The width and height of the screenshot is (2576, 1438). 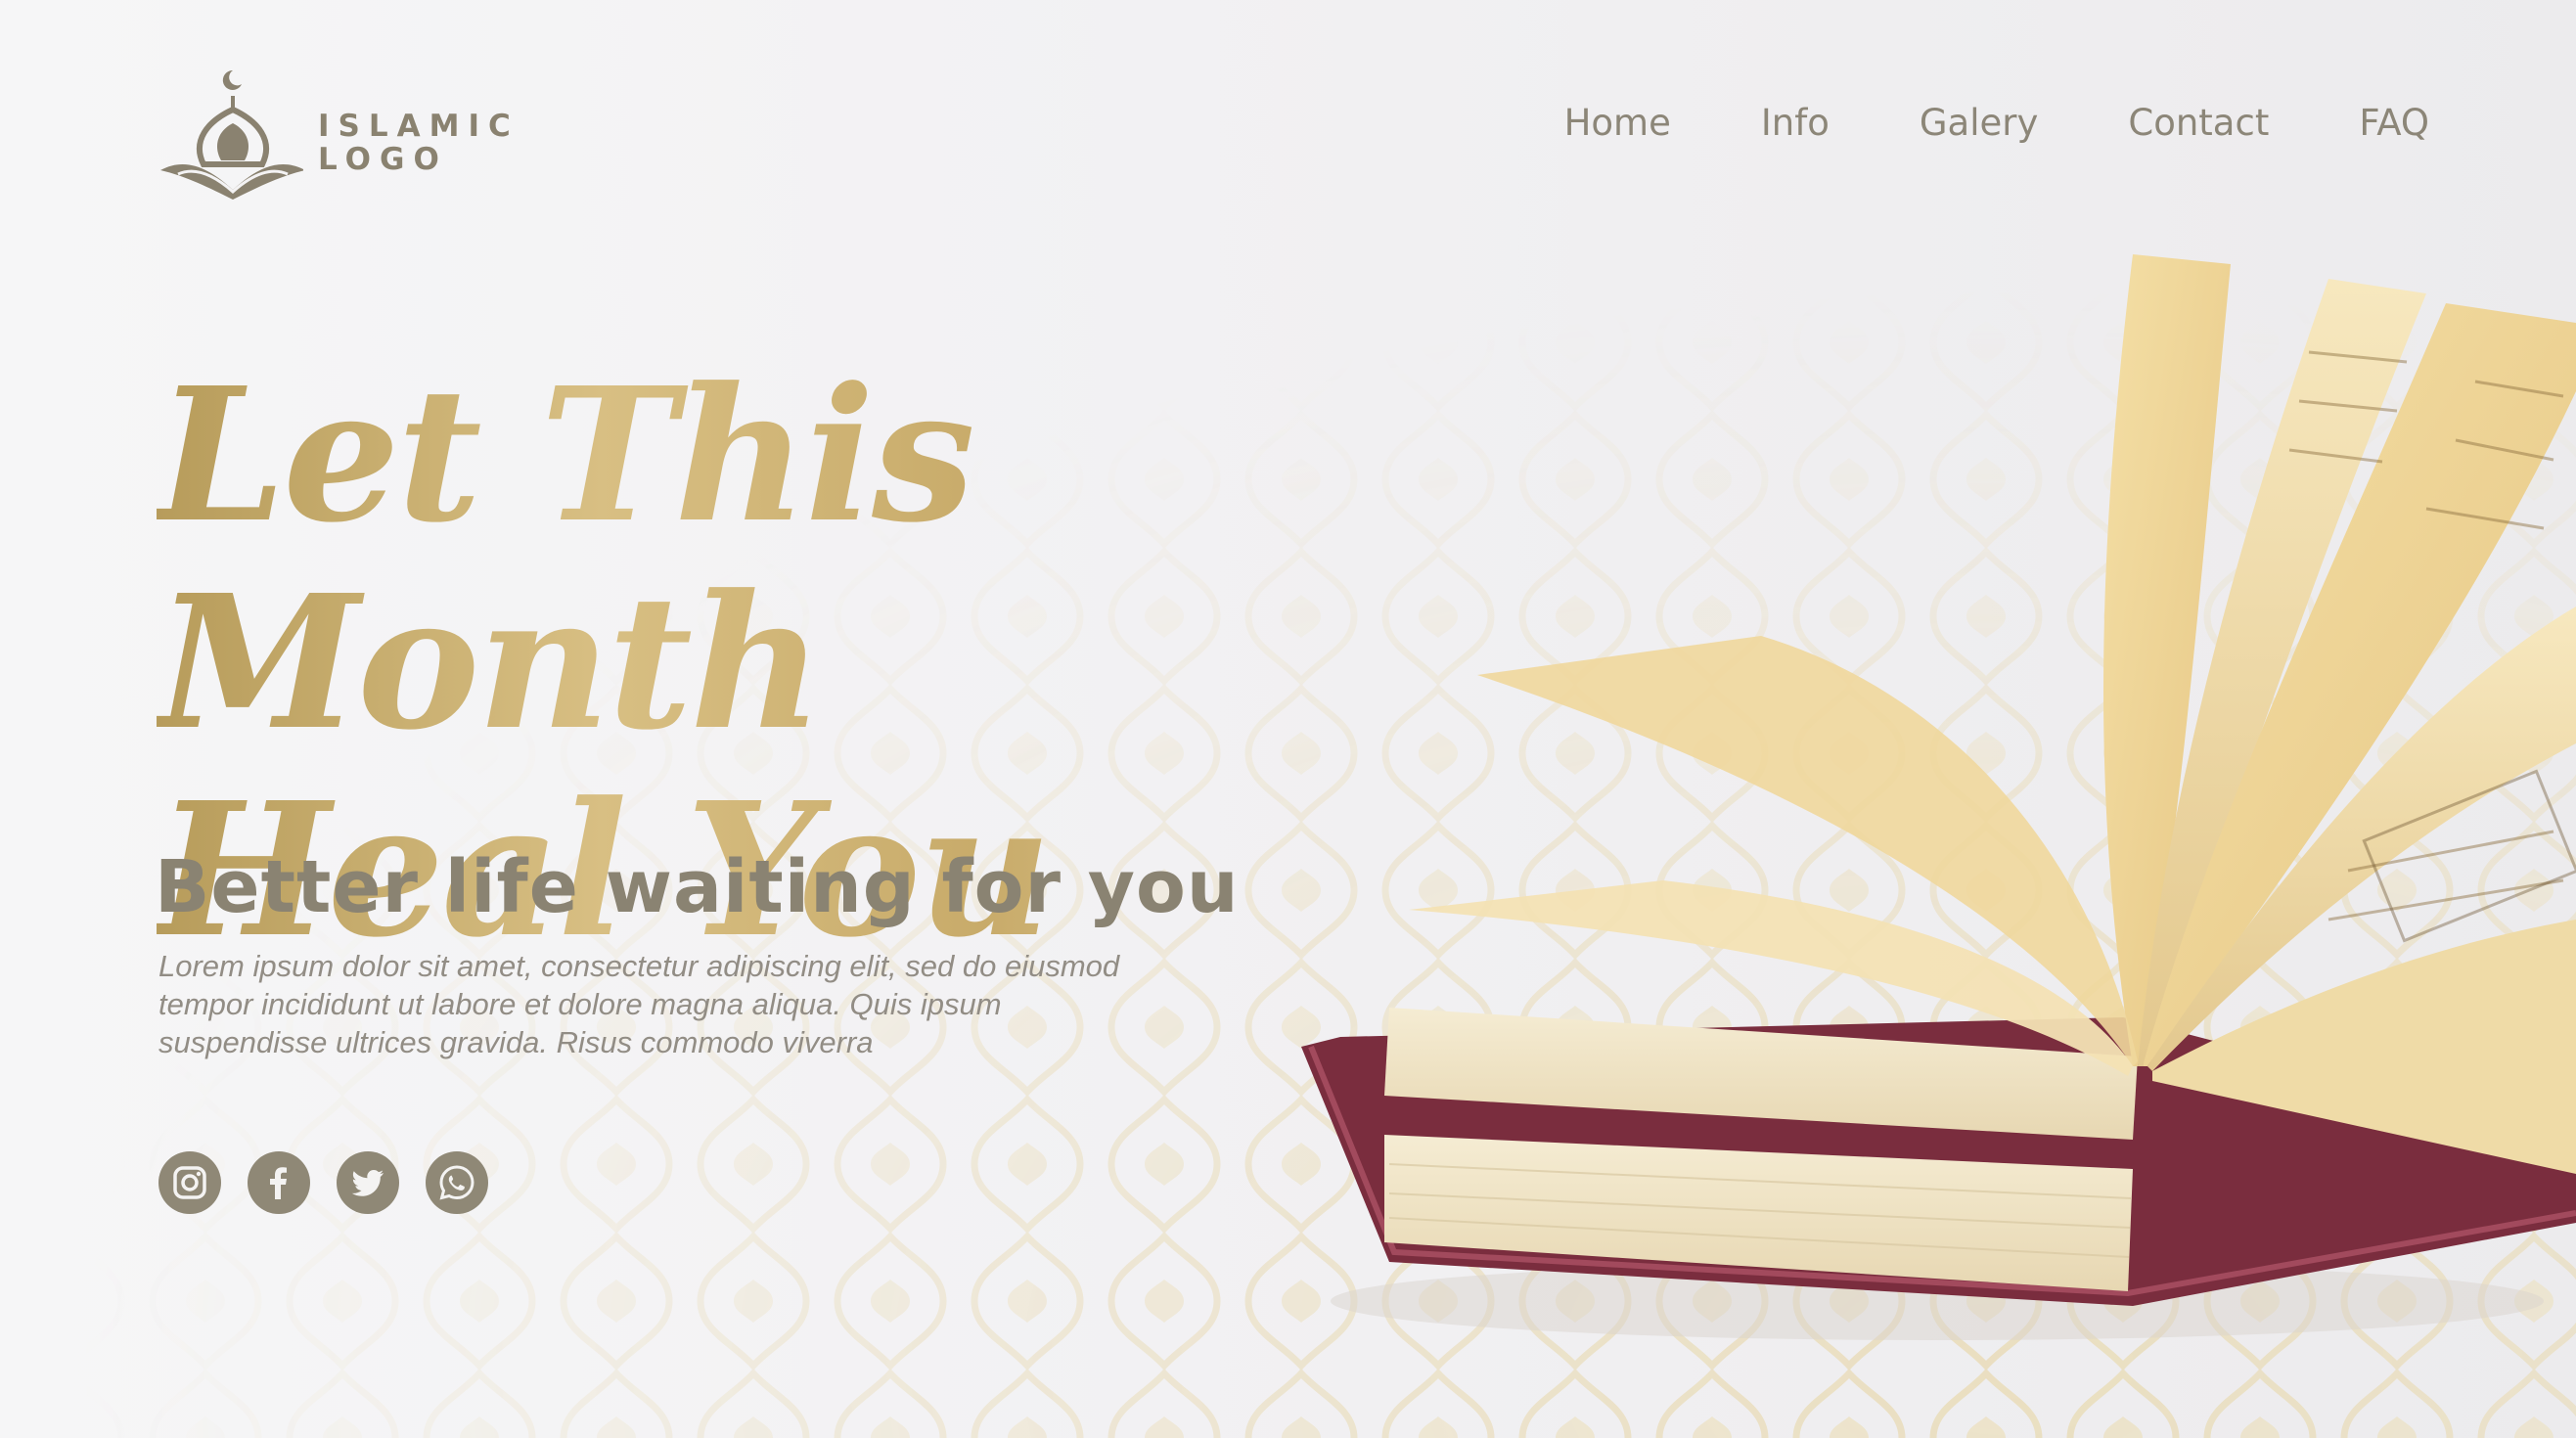 I want to click on main-nav: Home Info Galery Contact FAQ, so click(x=1996, y=123).